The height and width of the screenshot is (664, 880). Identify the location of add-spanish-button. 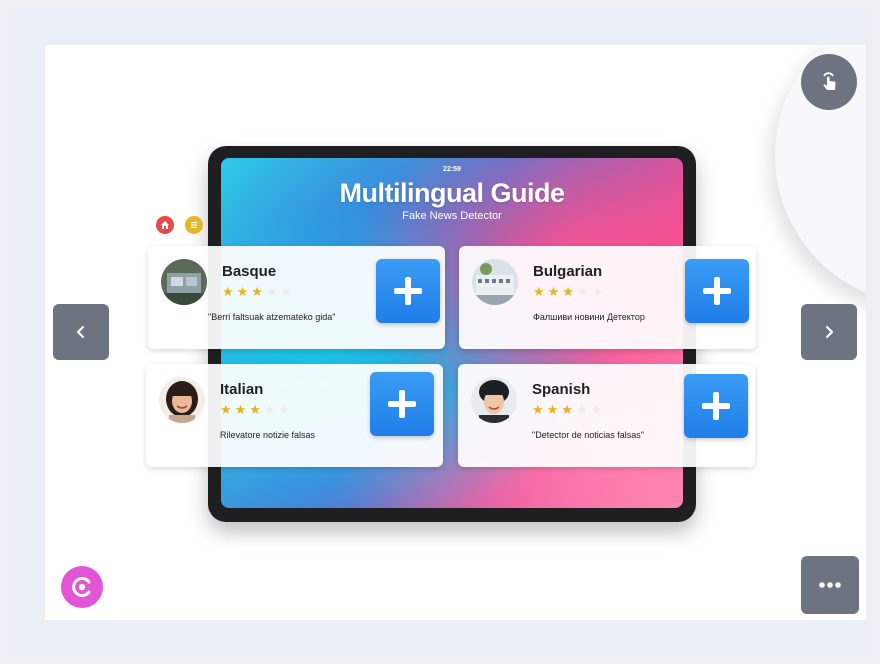
(716, 406).